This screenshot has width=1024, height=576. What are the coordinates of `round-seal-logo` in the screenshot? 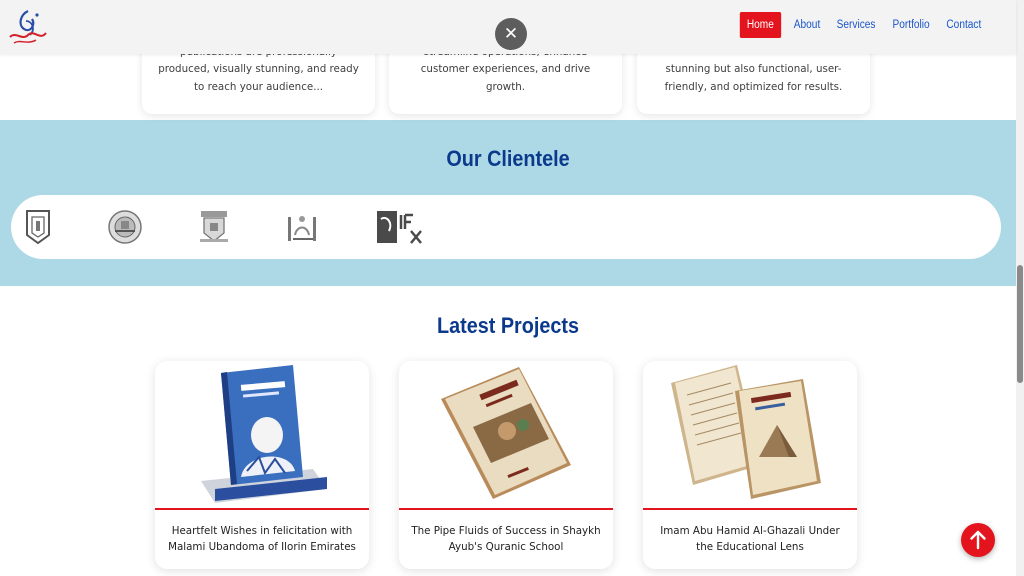 It's located at (125, 227).